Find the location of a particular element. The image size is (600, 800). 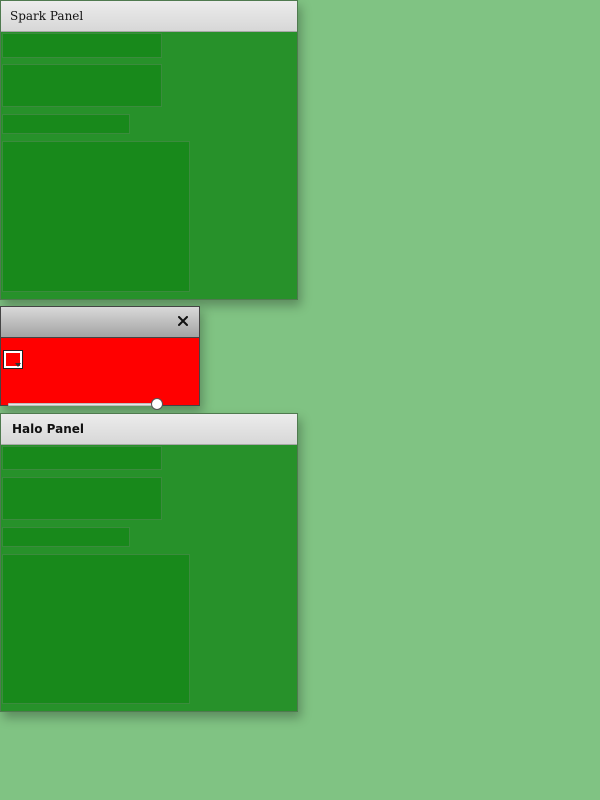

spark-panel-title: Spark Panel is located at coordinates (47, 16).